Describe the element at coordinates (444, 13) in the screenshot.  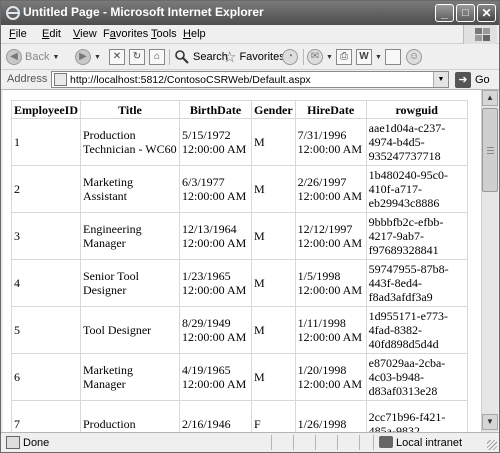
I see `minimize-button: _` at that location.